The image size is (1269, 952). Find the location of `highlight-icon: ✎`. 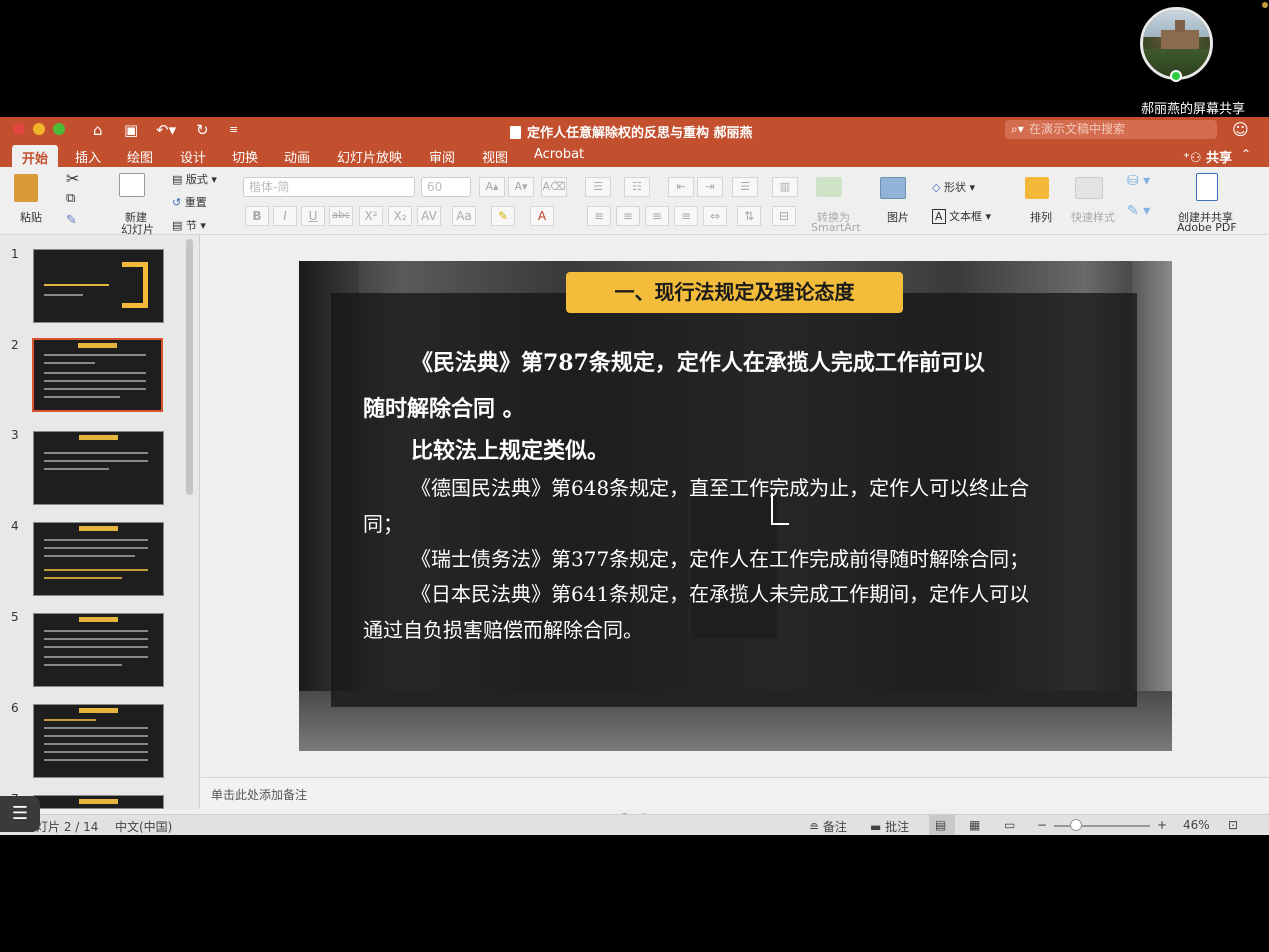

highlight-icon: ✎ is located at coordinates (503, 216).